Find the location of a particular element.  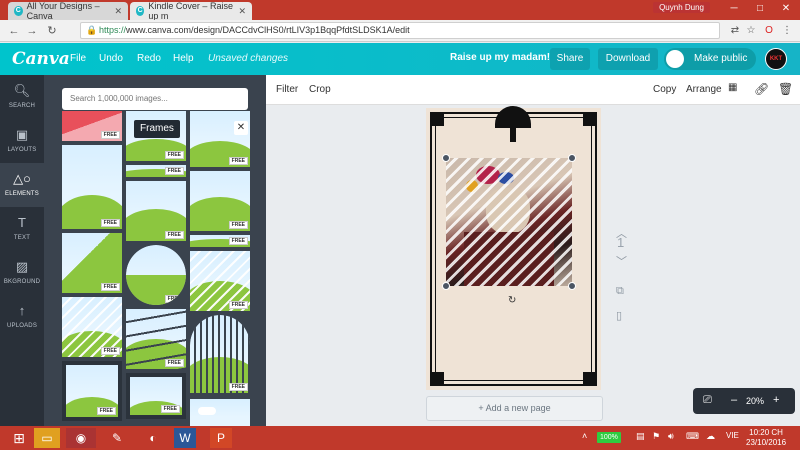

browser-tab-designs: C All Your Designs – Canva ✕ is located at coordinates (68, 11).